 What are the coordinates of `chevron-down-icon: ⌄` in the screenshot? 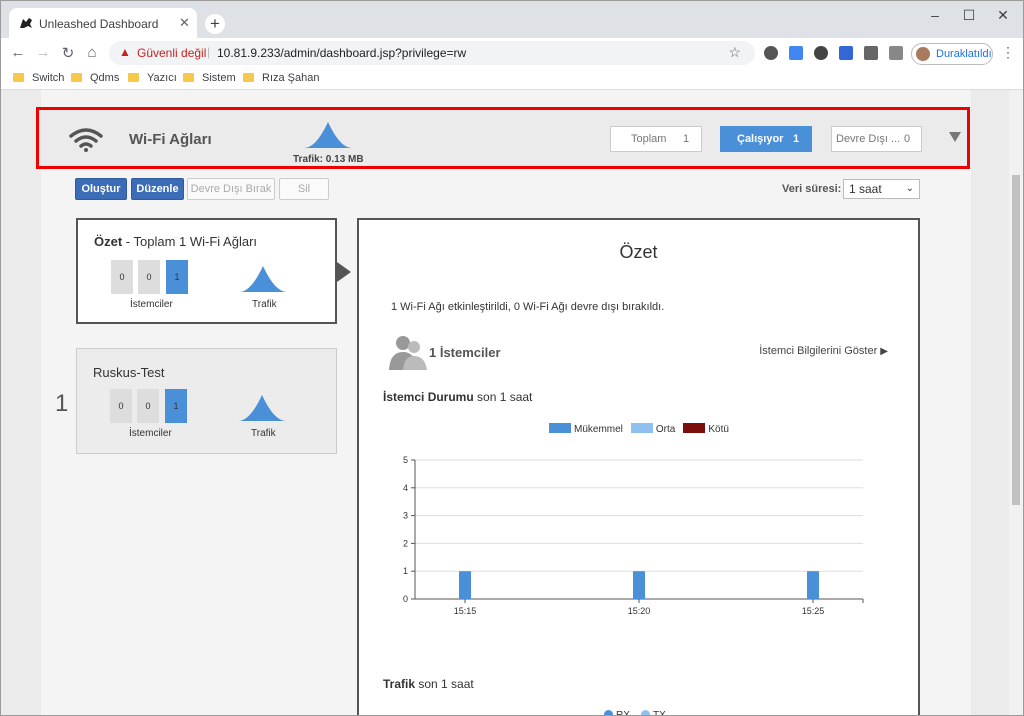 It's located at (909, 188).